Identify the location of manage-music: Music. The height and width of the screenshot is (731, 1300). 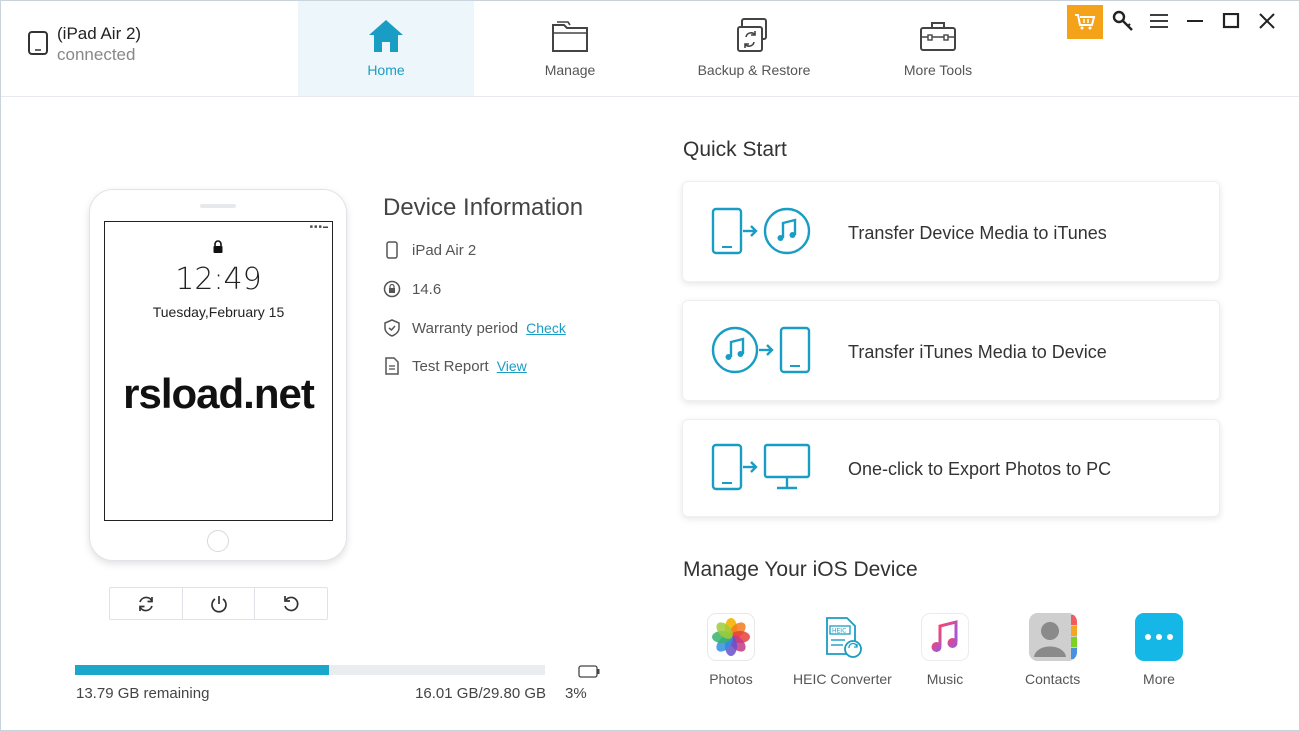
(945, 650).